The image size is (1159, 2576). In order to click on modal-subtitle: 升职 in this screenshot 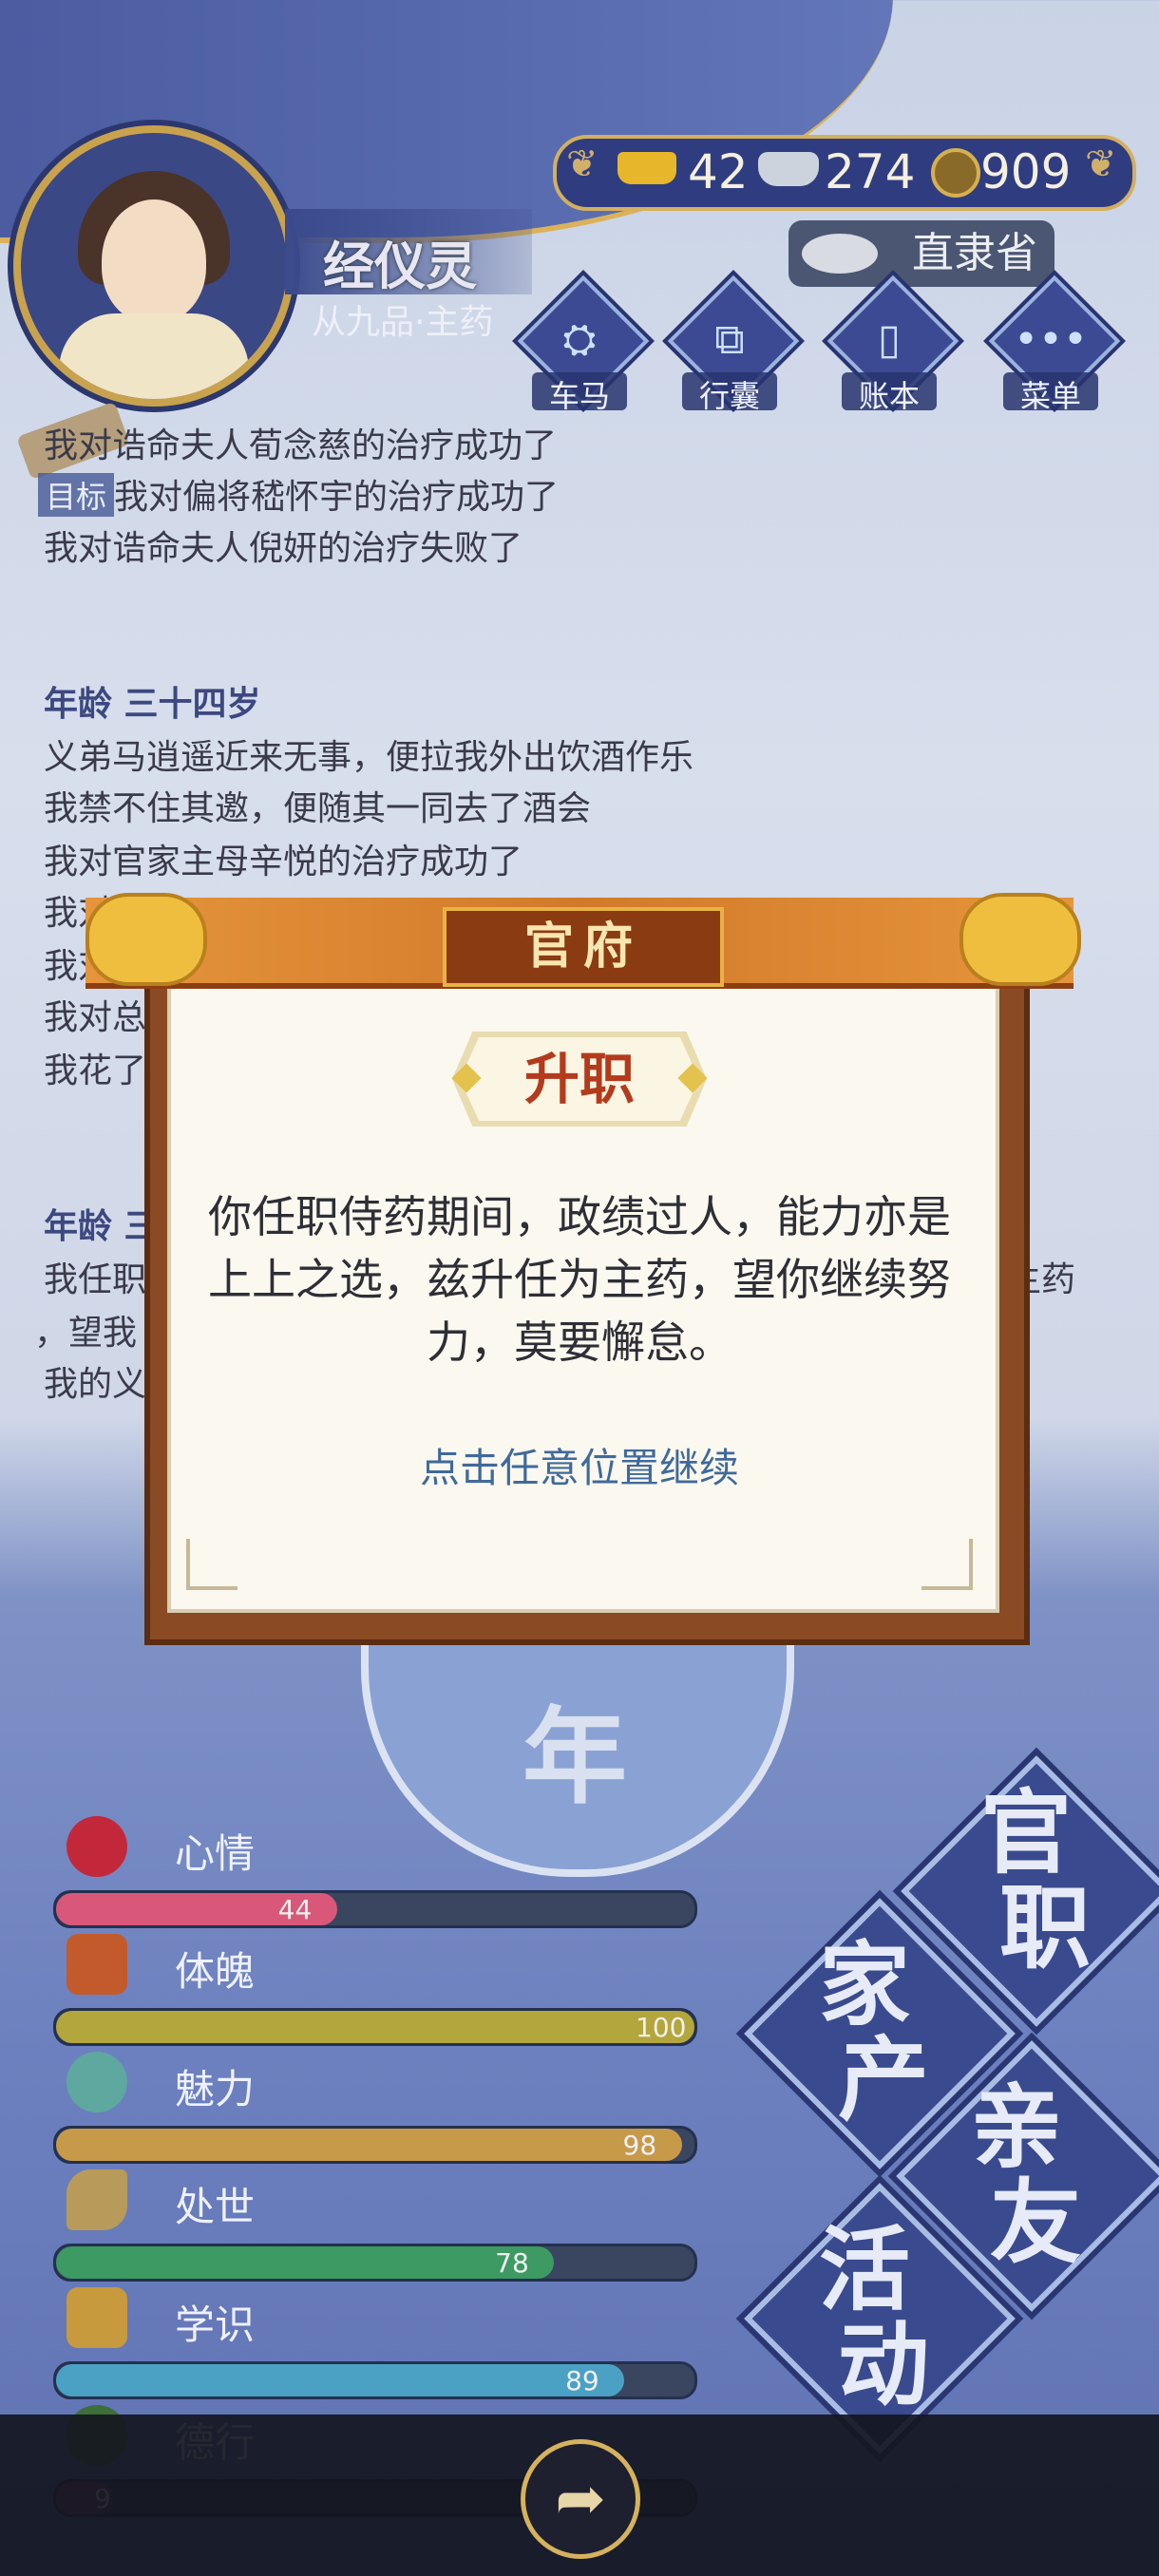, I will do `click(579, 1079)`.